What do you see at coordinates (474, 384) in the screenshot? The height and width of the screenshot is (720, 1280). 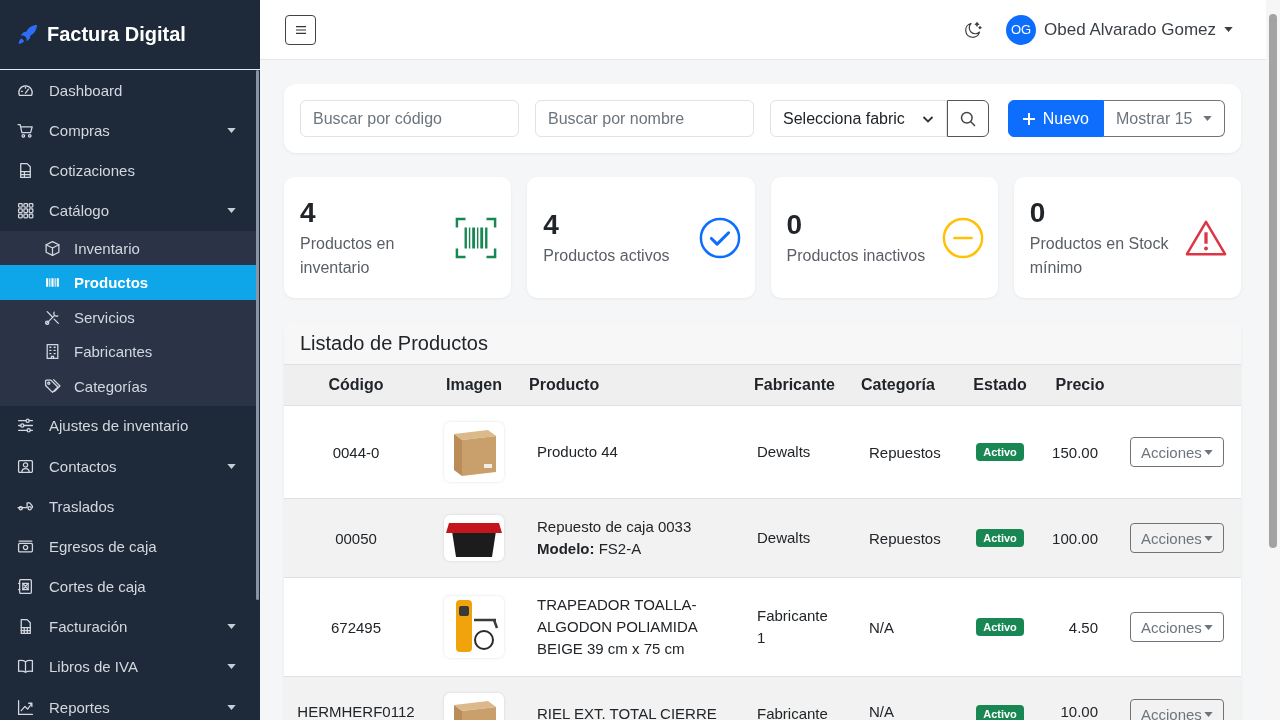 I see `column-header: Imagen` at bounding box center [474, 384].